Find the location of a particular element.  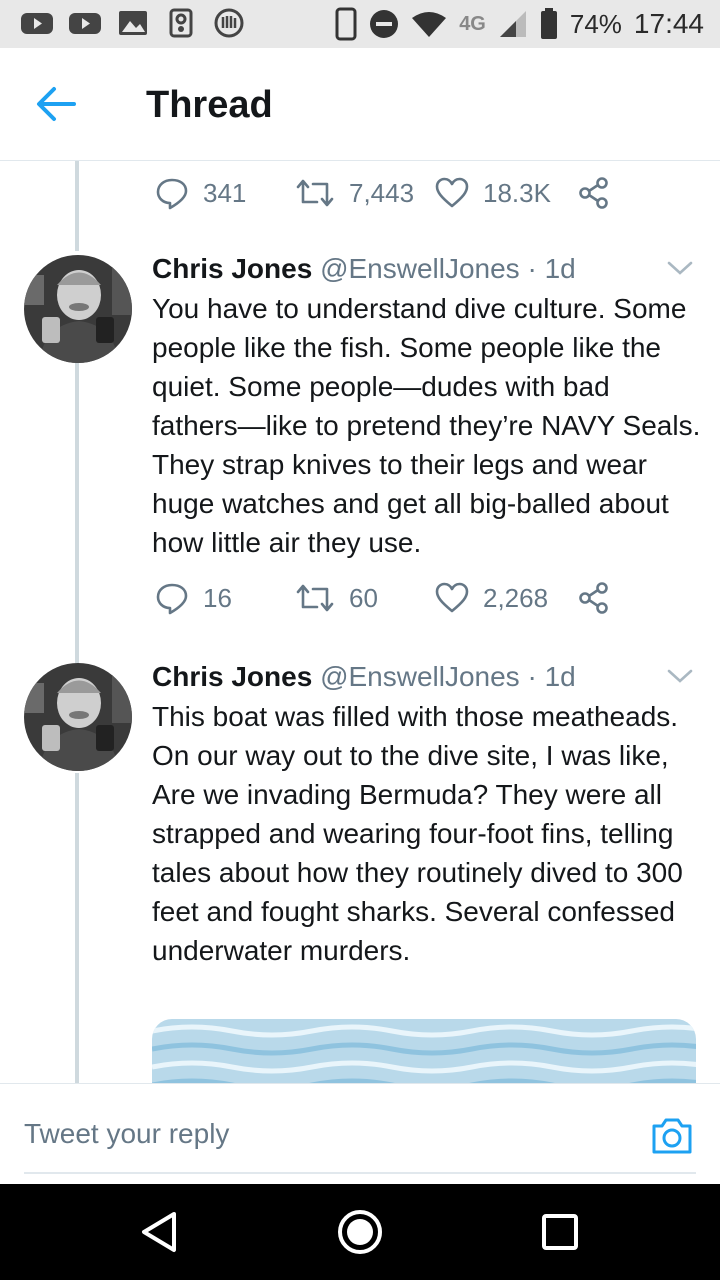

network-type: 4G is located at coordinates (472, 24).